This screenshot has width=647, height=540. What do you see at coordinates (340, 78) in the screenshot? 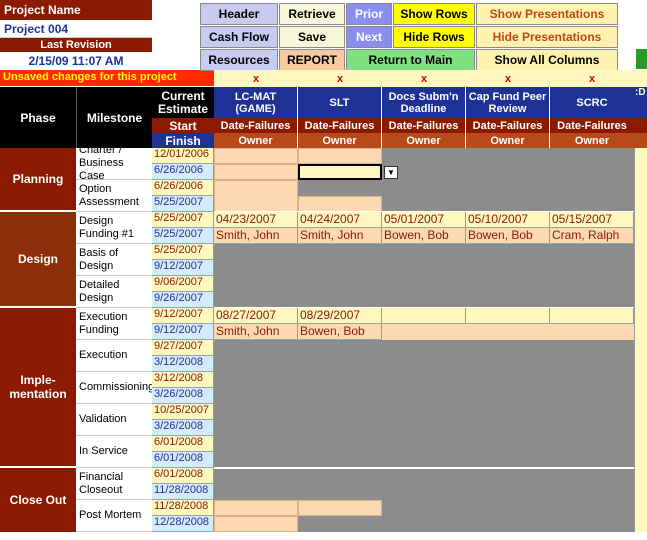
I see `x-mark-2: x` at bounding box center [340, 78].